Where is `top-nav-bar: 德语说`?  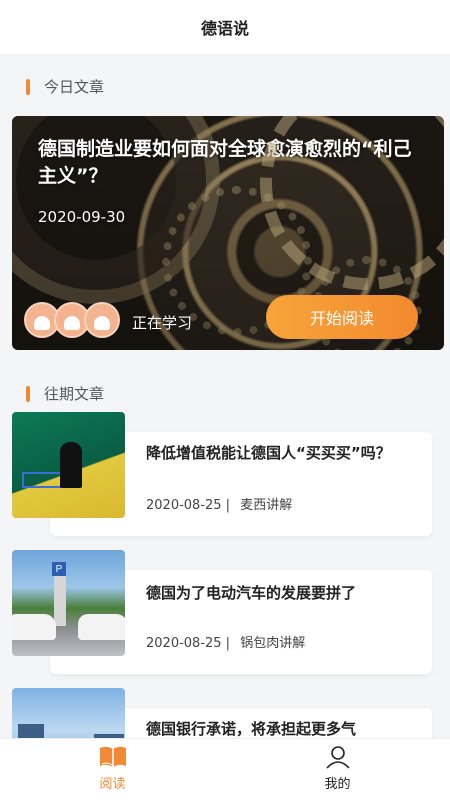
top-nav-bar: 德语说 is located at coordinates (225, 27).